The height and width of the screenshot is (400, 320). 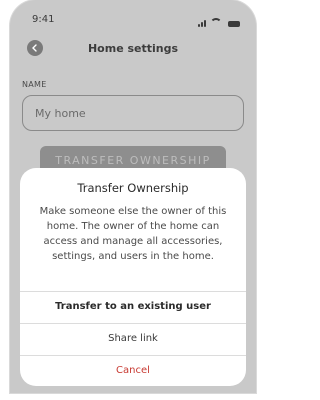 I want to click on wifi-icon, so click(x=216, y=24).